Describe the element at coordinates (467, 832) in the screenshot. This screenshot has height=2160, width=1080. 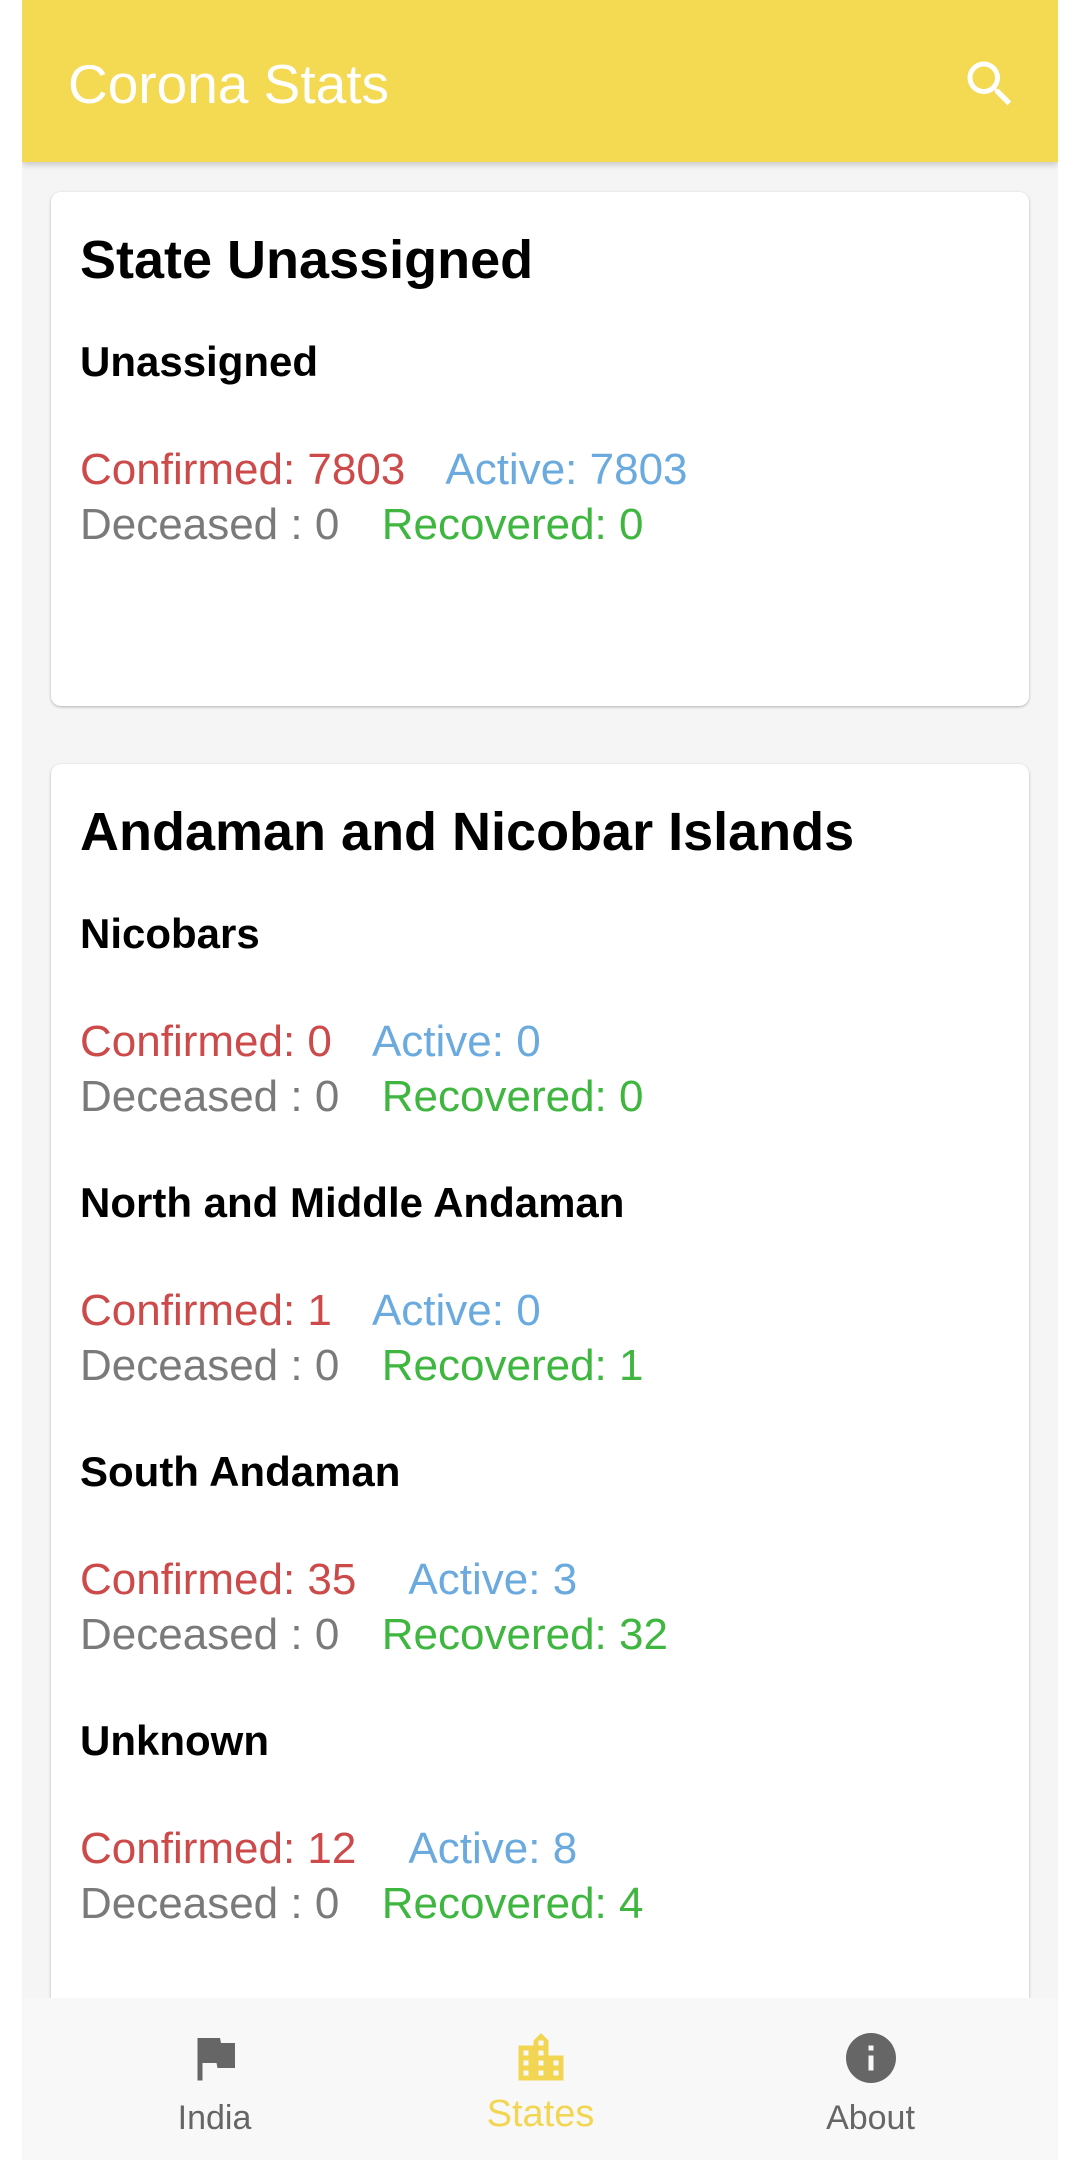
I see `state-title: Andaman and Nicobar Islands` at that location.